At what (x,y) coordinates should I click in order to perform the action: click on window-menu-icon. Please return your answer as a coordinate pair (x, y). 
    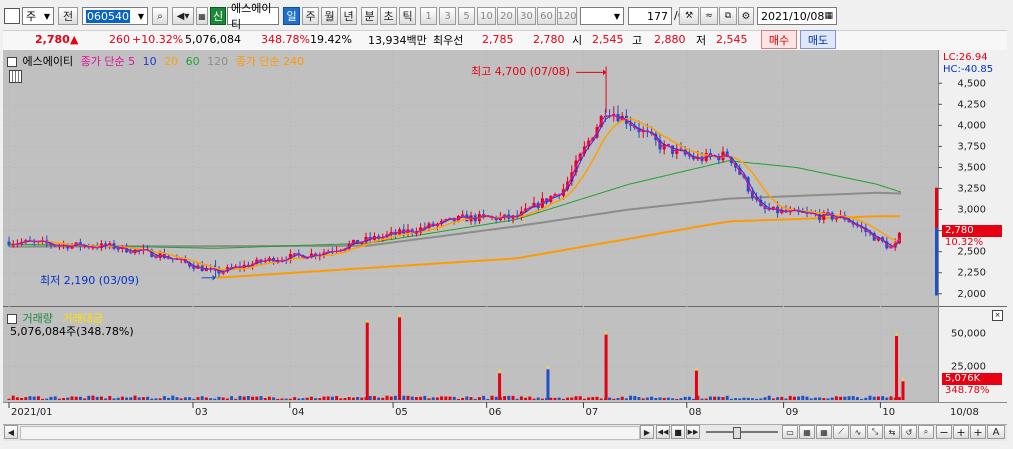
    Looking at the image, I should click on (12, 16).